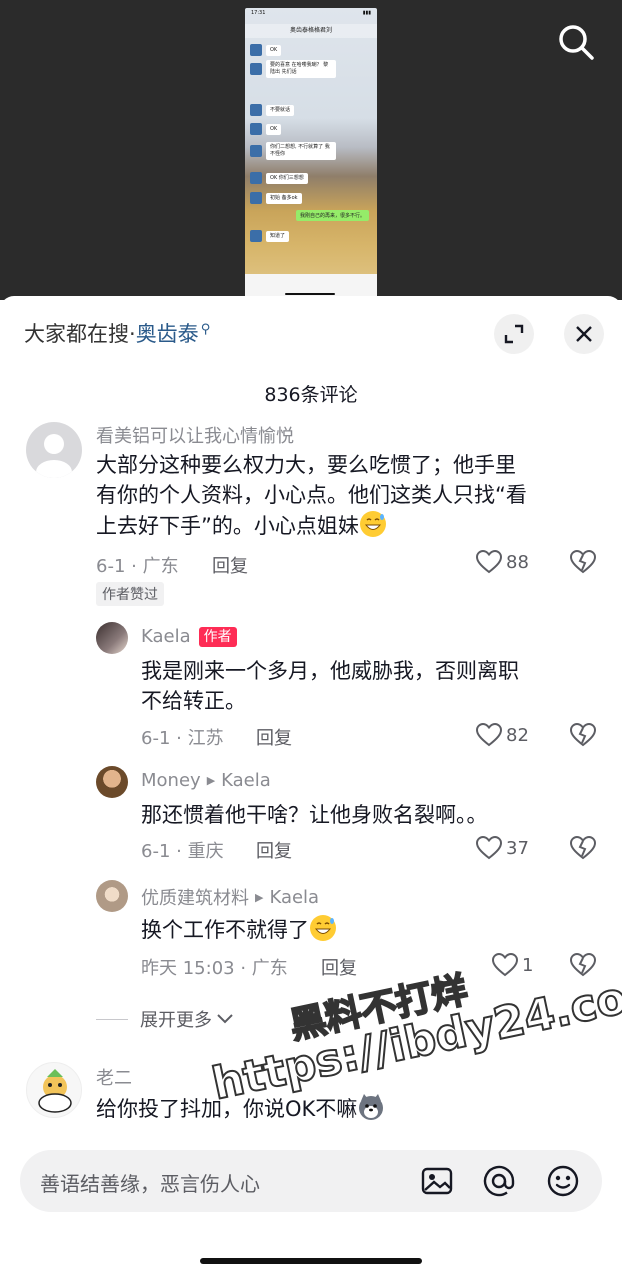 This screenshot has width=622, height=1280. I want to click on thumb-message: 初始 备多ok, so click(276, 198).